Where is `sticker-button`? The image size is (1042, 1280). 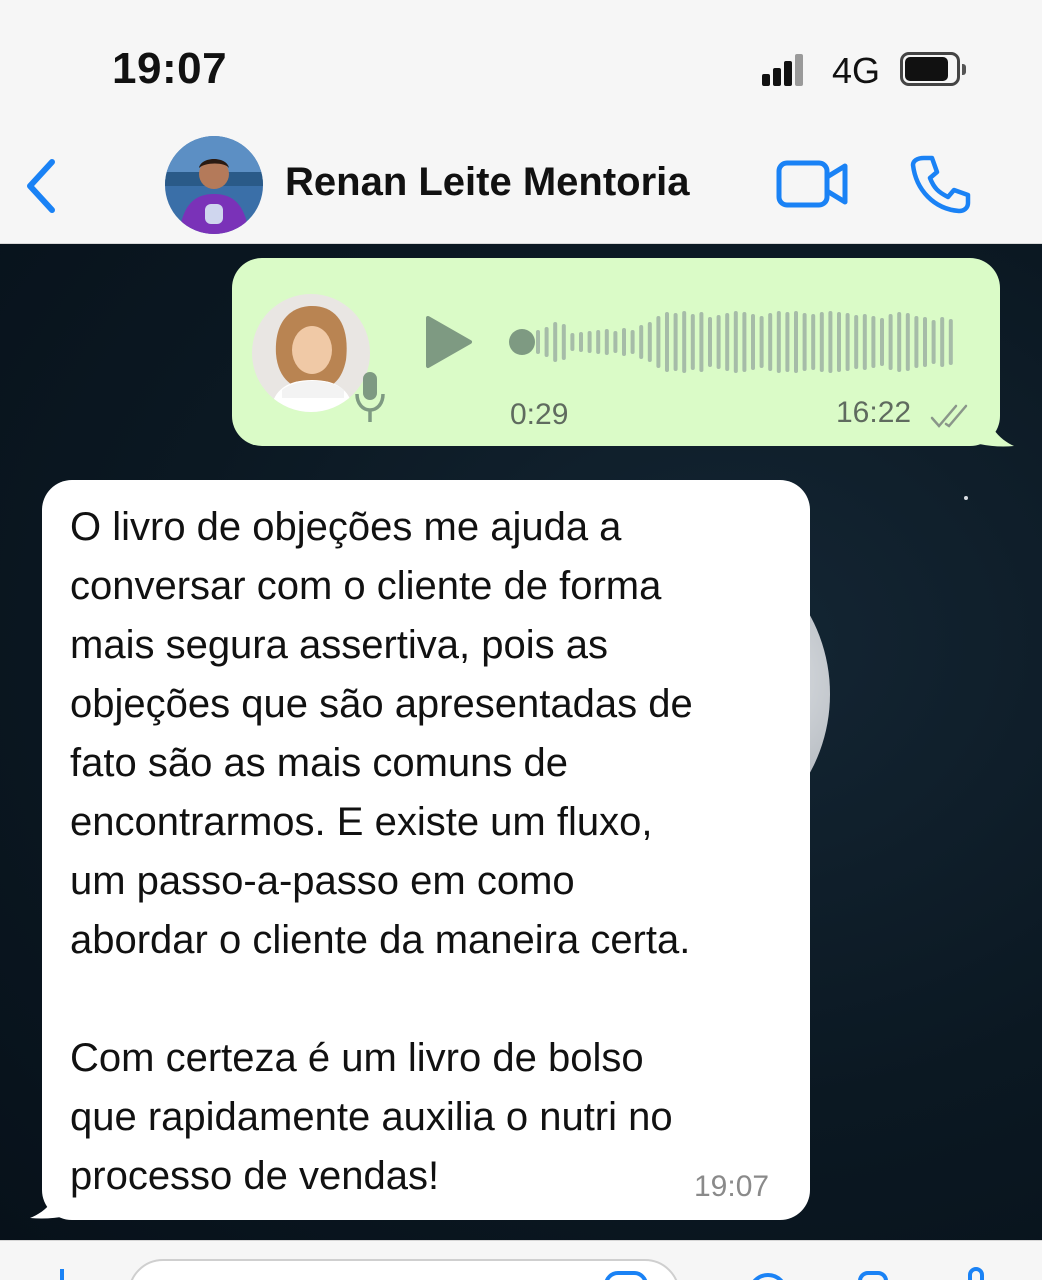
sticker-button is located at coordinates (627, 1274).